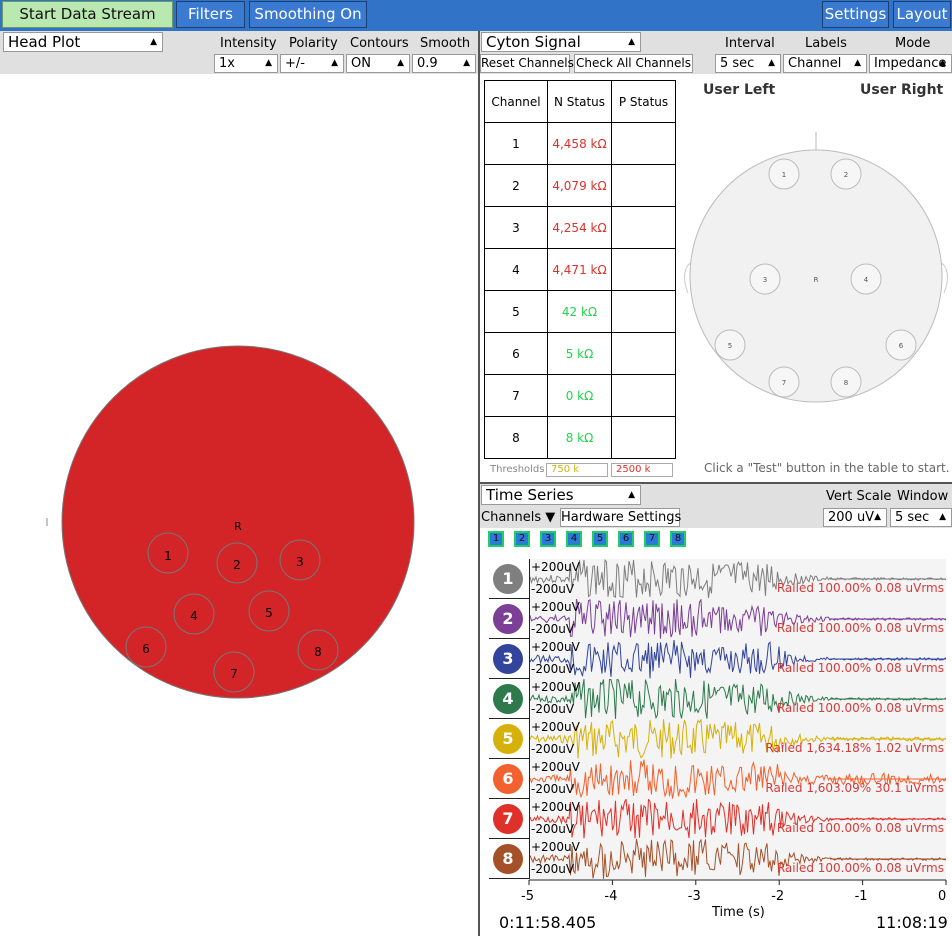 This screenshot has width=952, height=936. Describe the element at coordinates (784, 382) in the screenshot. I see `map-electrode-7: 7` at that location.